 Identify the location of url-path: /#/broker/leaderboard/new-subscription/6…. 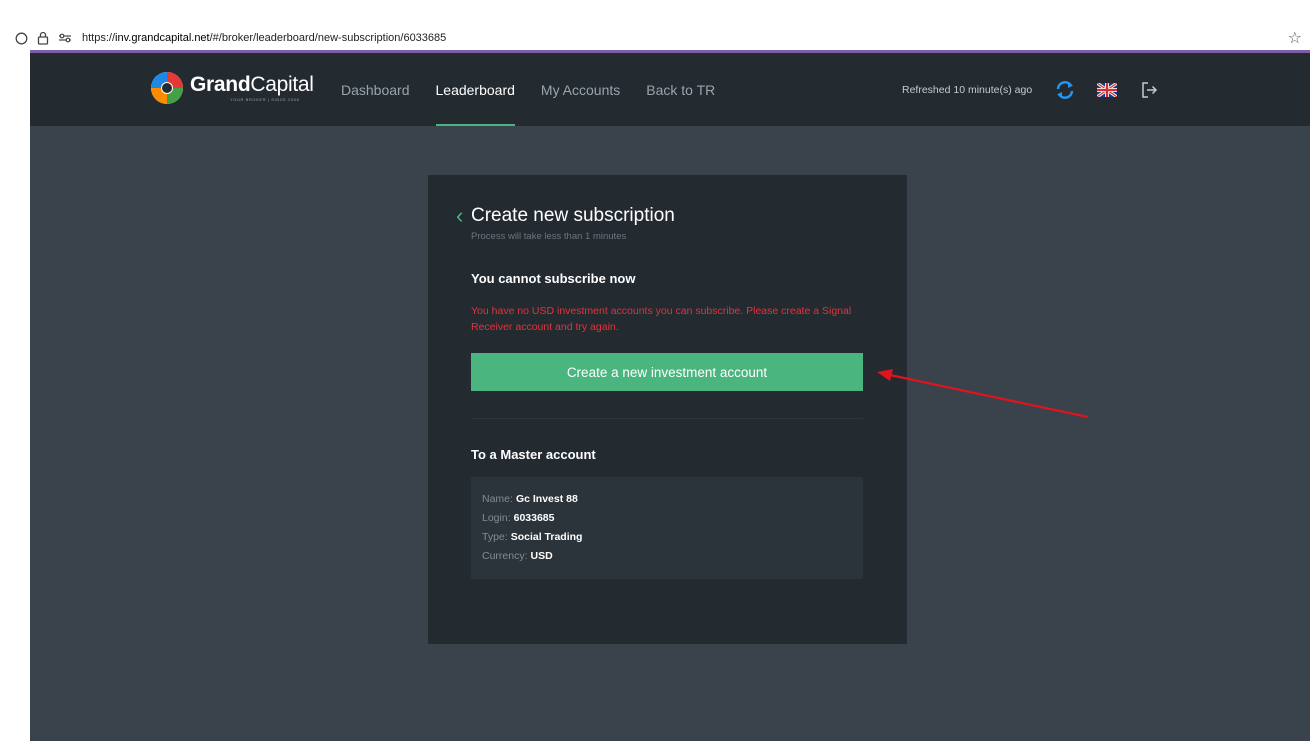
(328, 38).